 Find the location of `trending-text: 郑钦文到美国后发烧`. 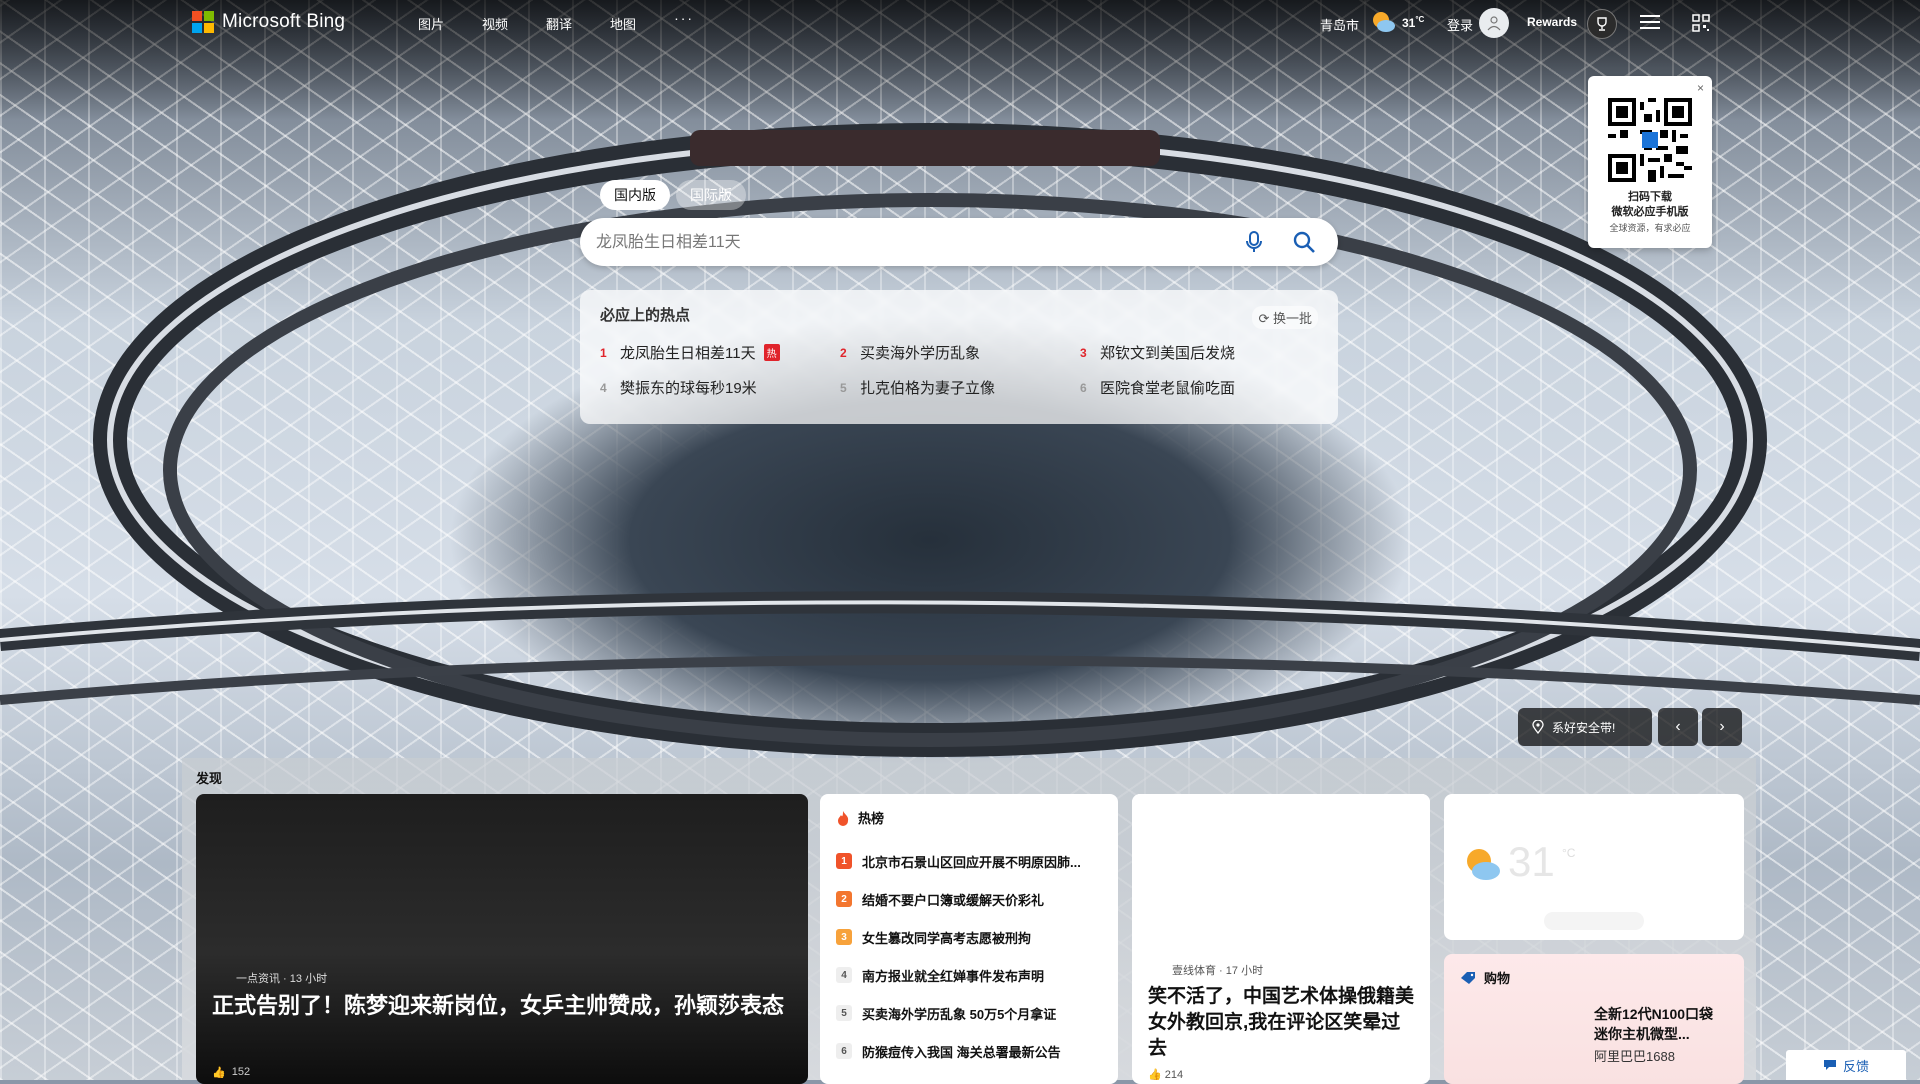

trending-text: 郑钦文到美国后发烧 is located at coordinates (1168, 353).